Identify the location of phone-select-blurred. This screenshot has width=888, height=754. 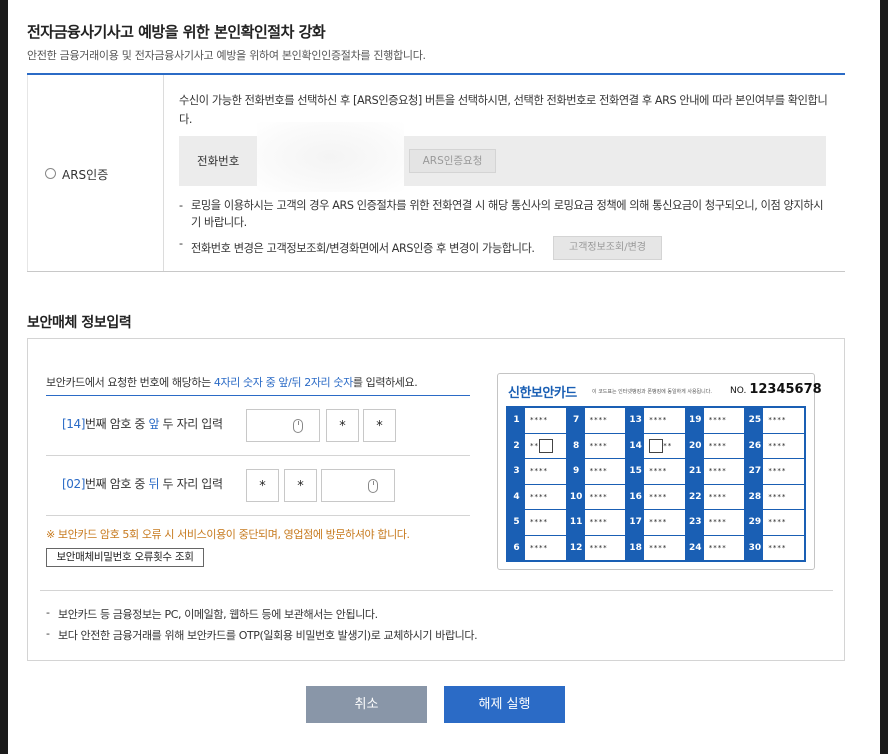
(330, 157).